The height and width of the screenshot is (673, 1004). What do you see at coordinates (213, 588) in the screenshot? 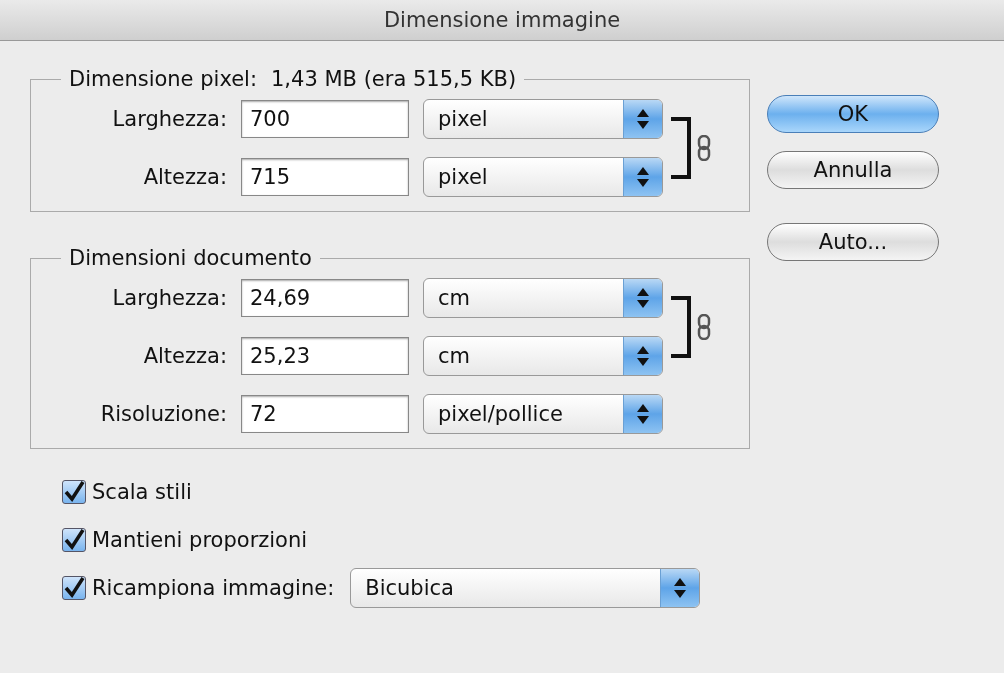
I see `checkbox-label: Ricampiona immagine:` at bounding box center [213, 588].